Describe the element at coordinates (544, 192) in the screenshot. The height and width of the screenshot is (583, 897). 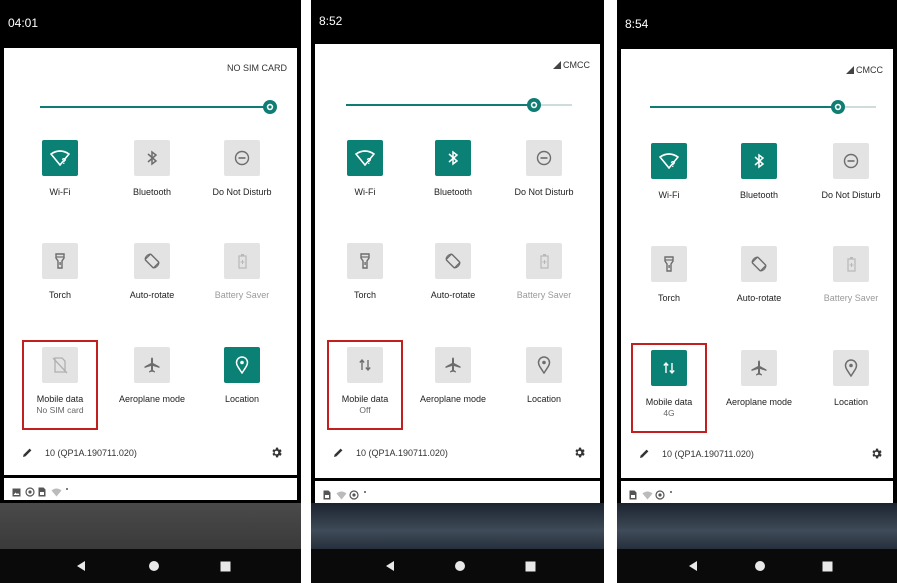
I see `tile-label: Do Not Disturb` at that location.